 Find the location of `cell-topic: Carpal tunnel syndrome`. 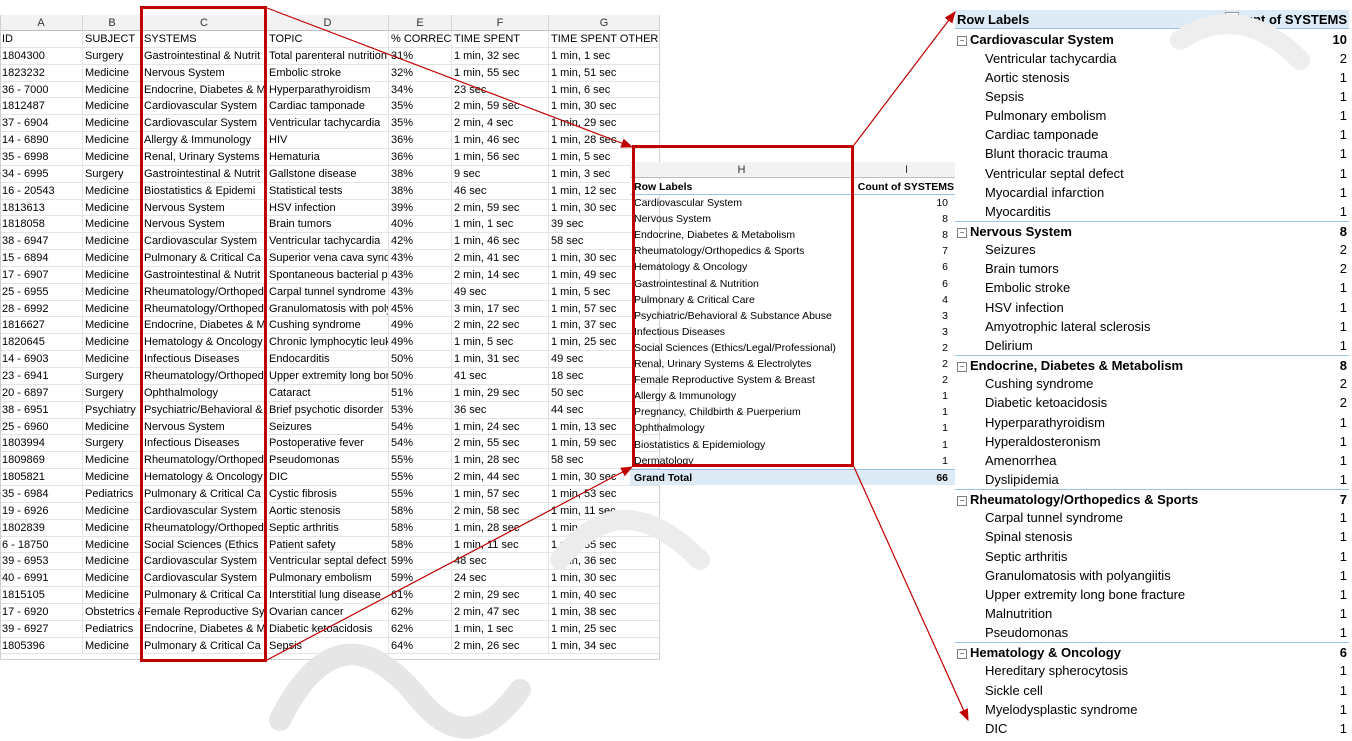

cell-topic: Carpal tunnel syndrome is located at coordinates (328, 291).